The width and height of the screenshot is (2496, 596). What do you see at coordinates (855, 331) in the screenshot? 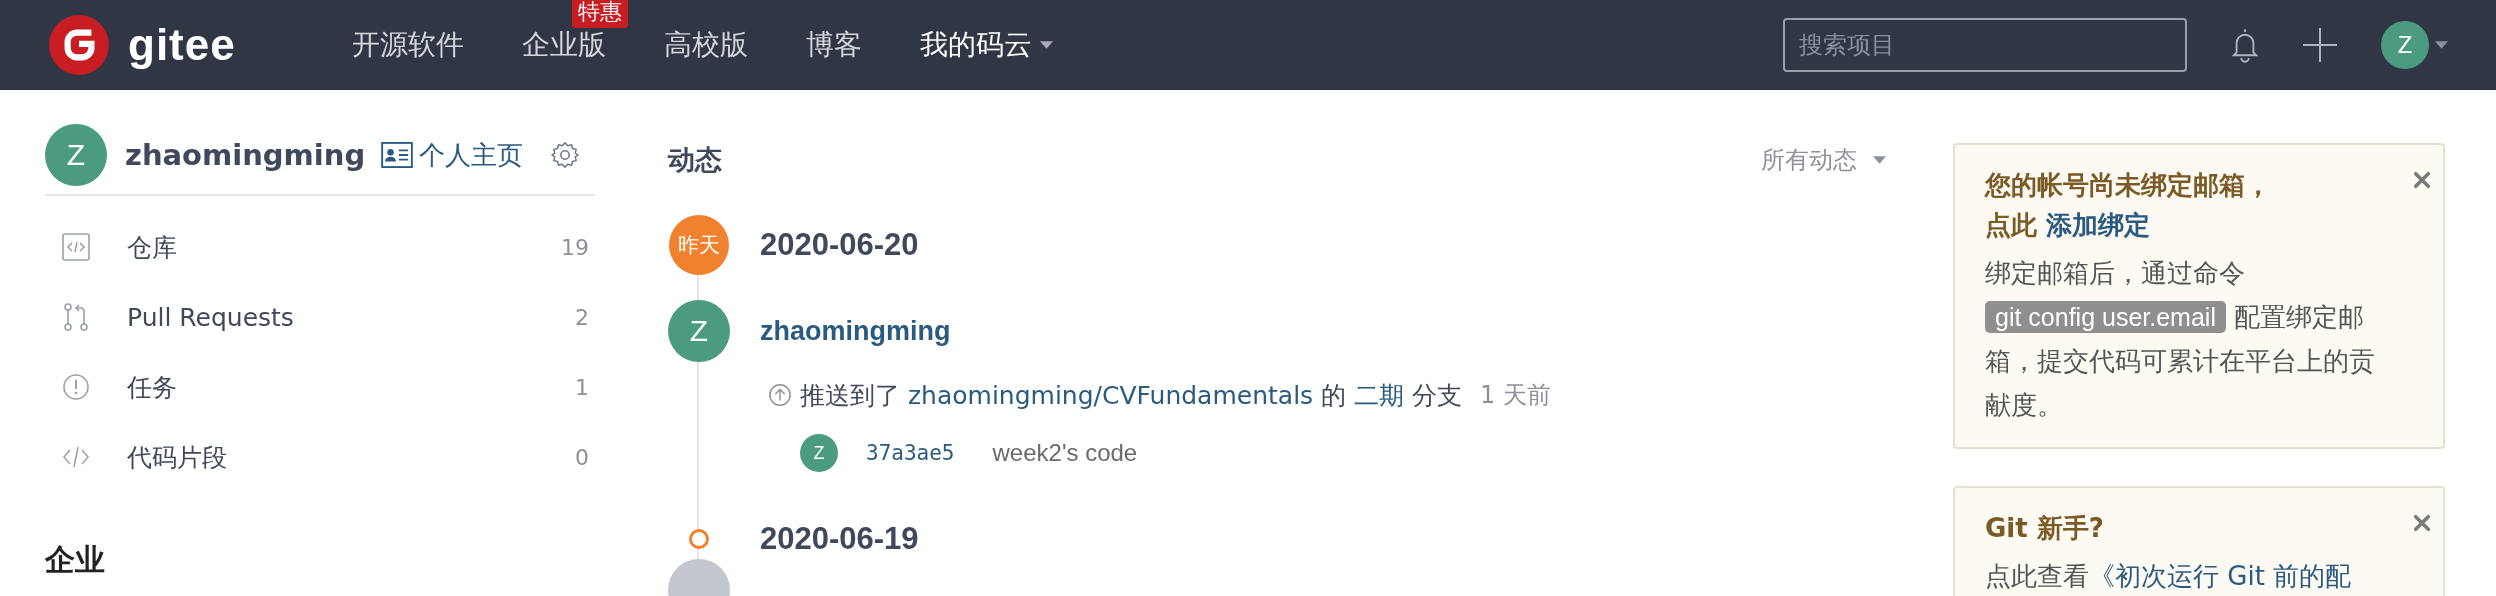
I see `user-link: zhaomingming` at bounding box center [855, 331].